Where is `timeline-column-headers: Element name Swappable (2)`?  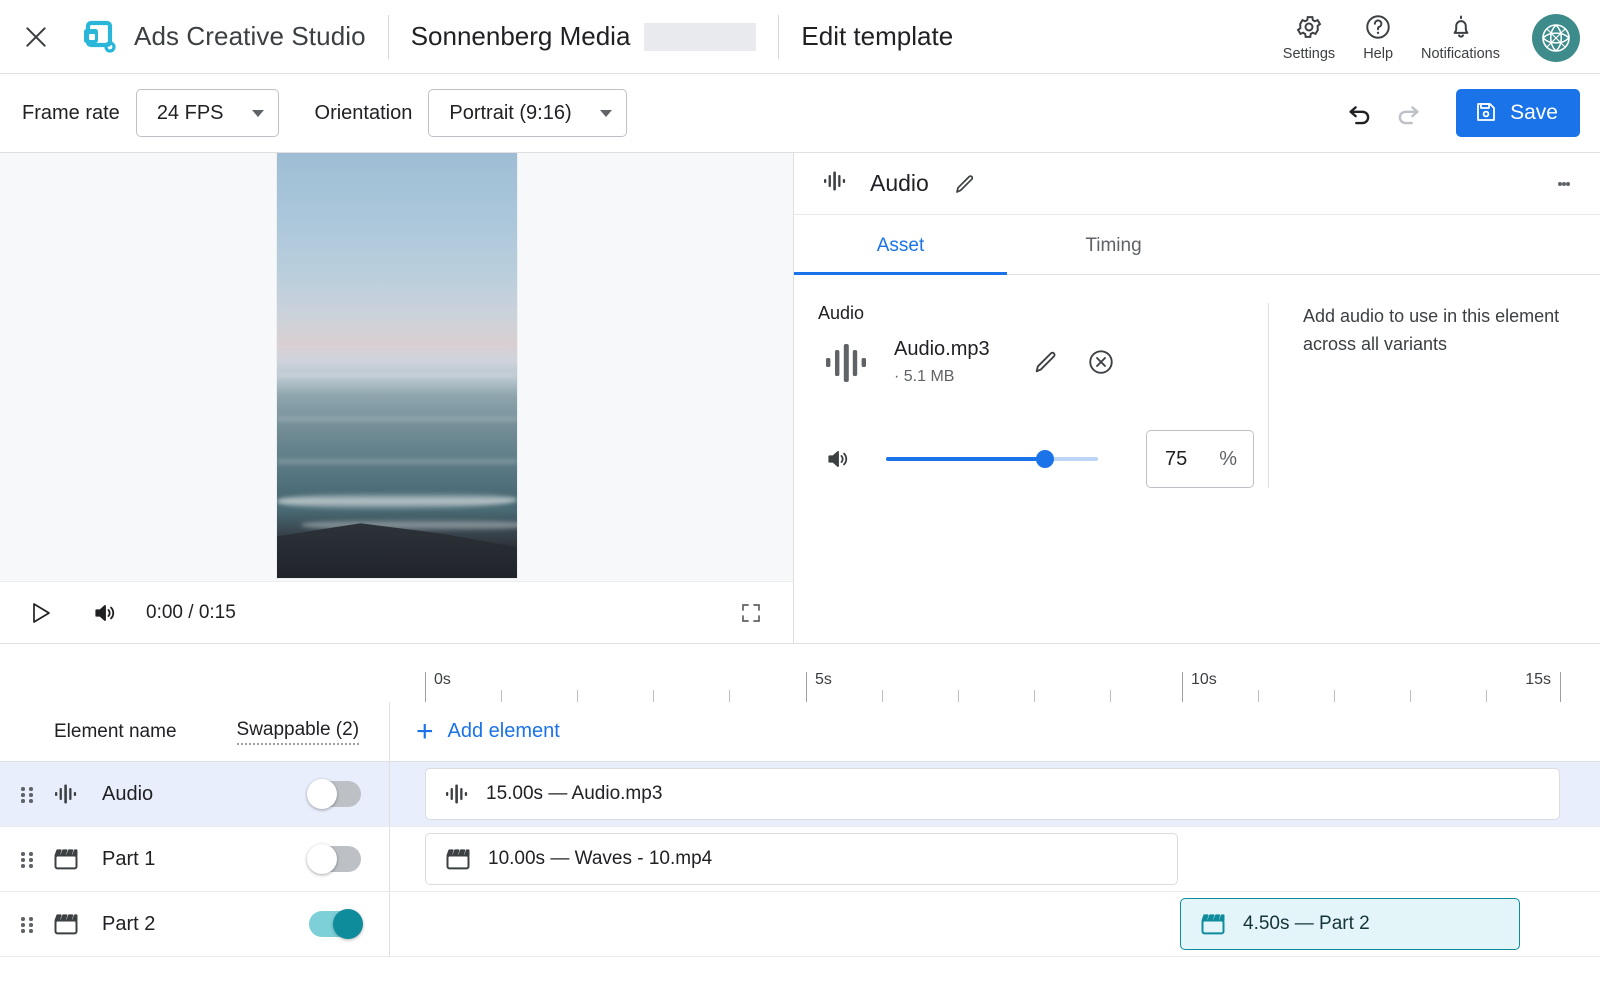 timeline-column-headers: Element name Swappable (2) is located at coordinates (195, 731).